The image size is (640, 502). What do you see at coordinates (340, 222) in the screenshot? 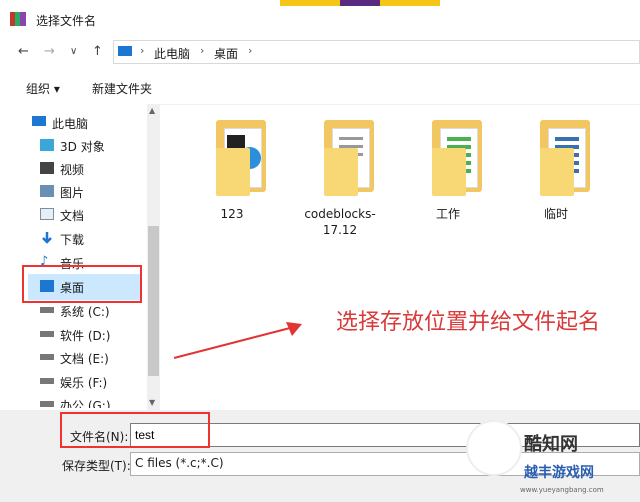
I see `folder-label: codeblocks-17.12` at bounding box center [340, 222].